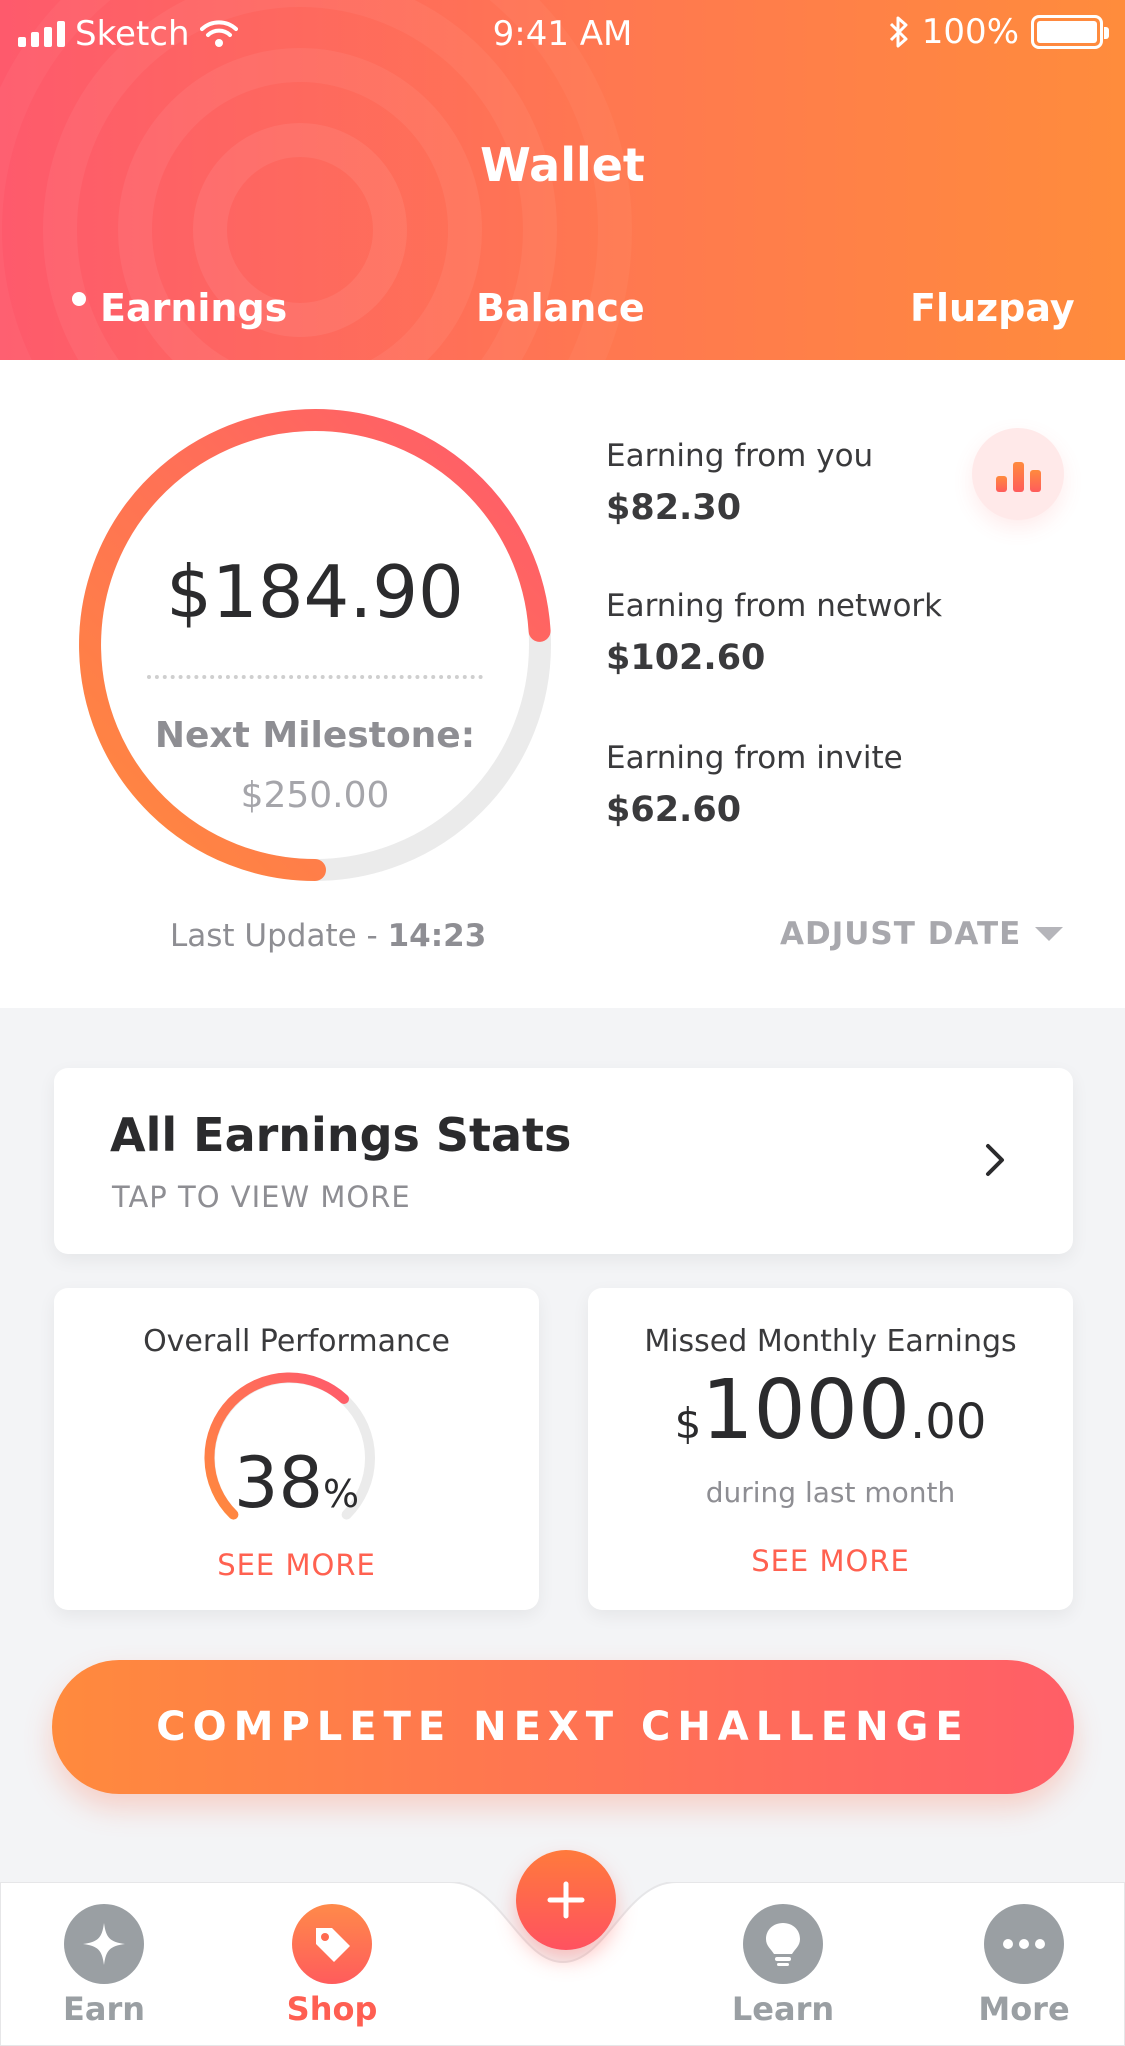 The width and height of the screenshot is (1125, 2046). I want to click on earning-value: $102.60, so click(686, 658).